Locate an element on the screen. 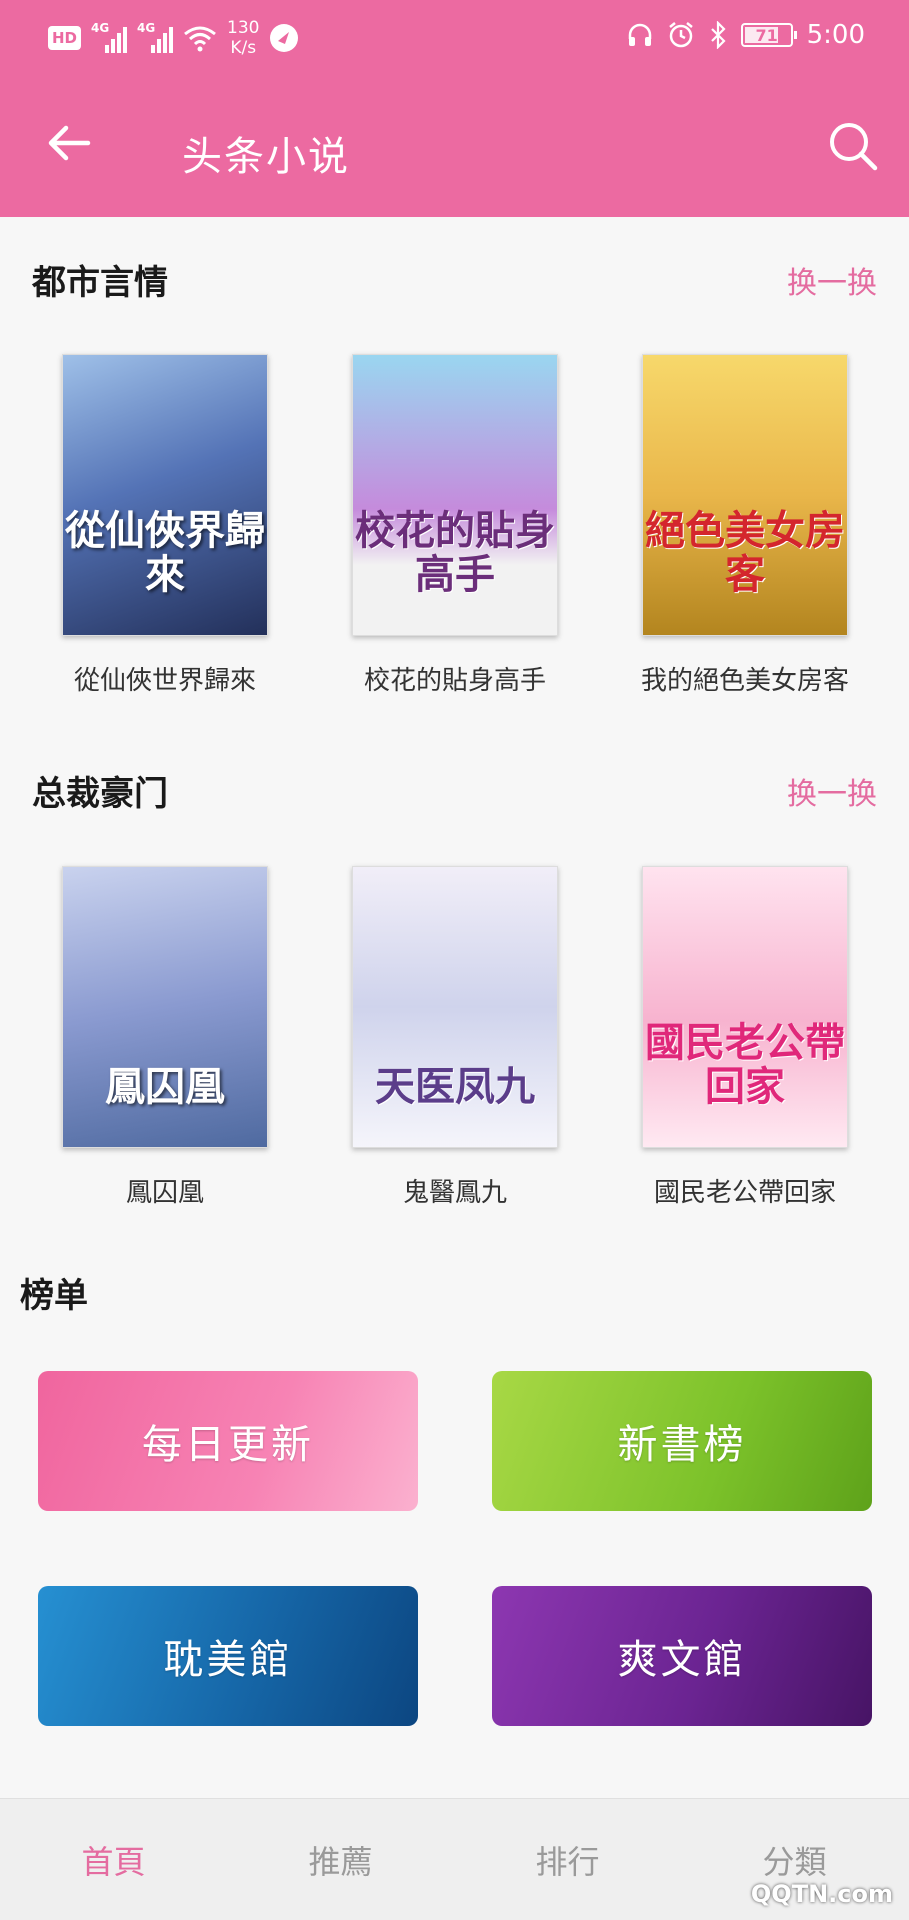  book-title: 校花的貼身高手 is located at coordinates (454, 681).